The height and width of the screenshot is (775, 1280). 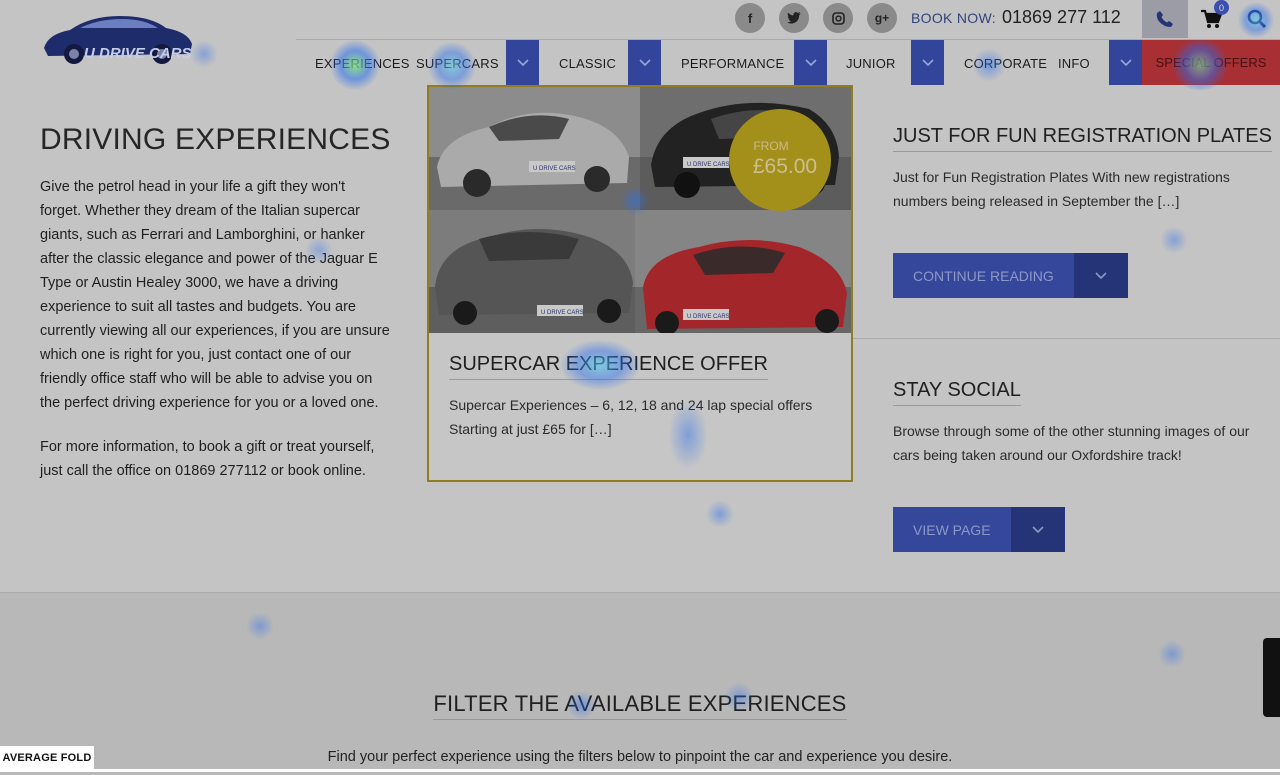 I want to click on nav-item-junior: JUNIOR, so click(x=871, y=63).